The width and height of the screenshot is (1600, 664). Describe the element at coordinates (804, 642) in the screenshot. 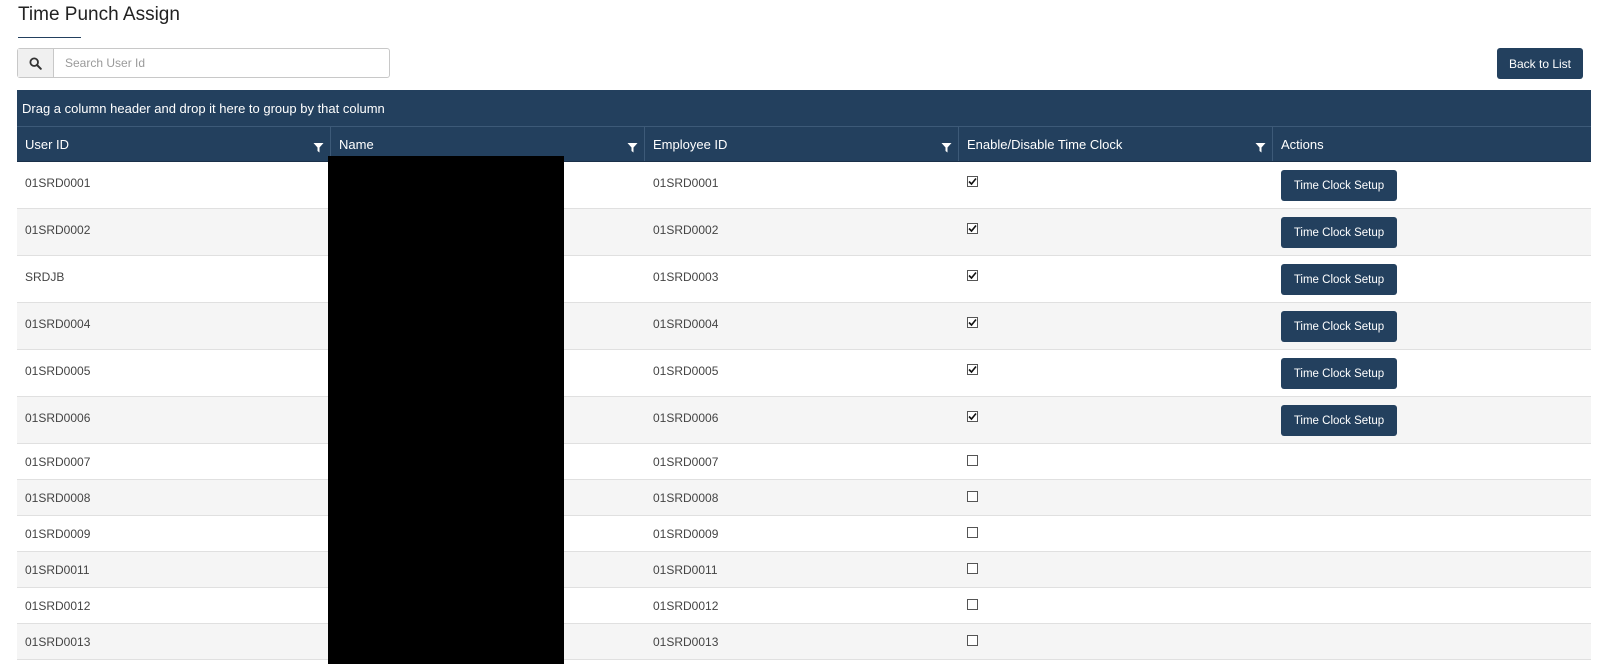

I see `table-row: 01SRD0013 01SRD0013` at that location.